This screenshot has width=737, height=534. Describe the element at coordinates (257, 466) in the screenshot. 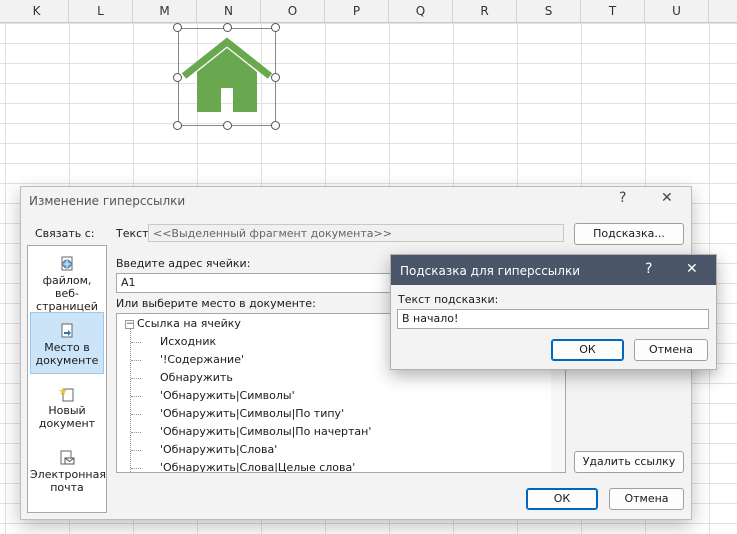

I see `tree-node: 'Обнаружить|Слова|Целые слова'` at that location.